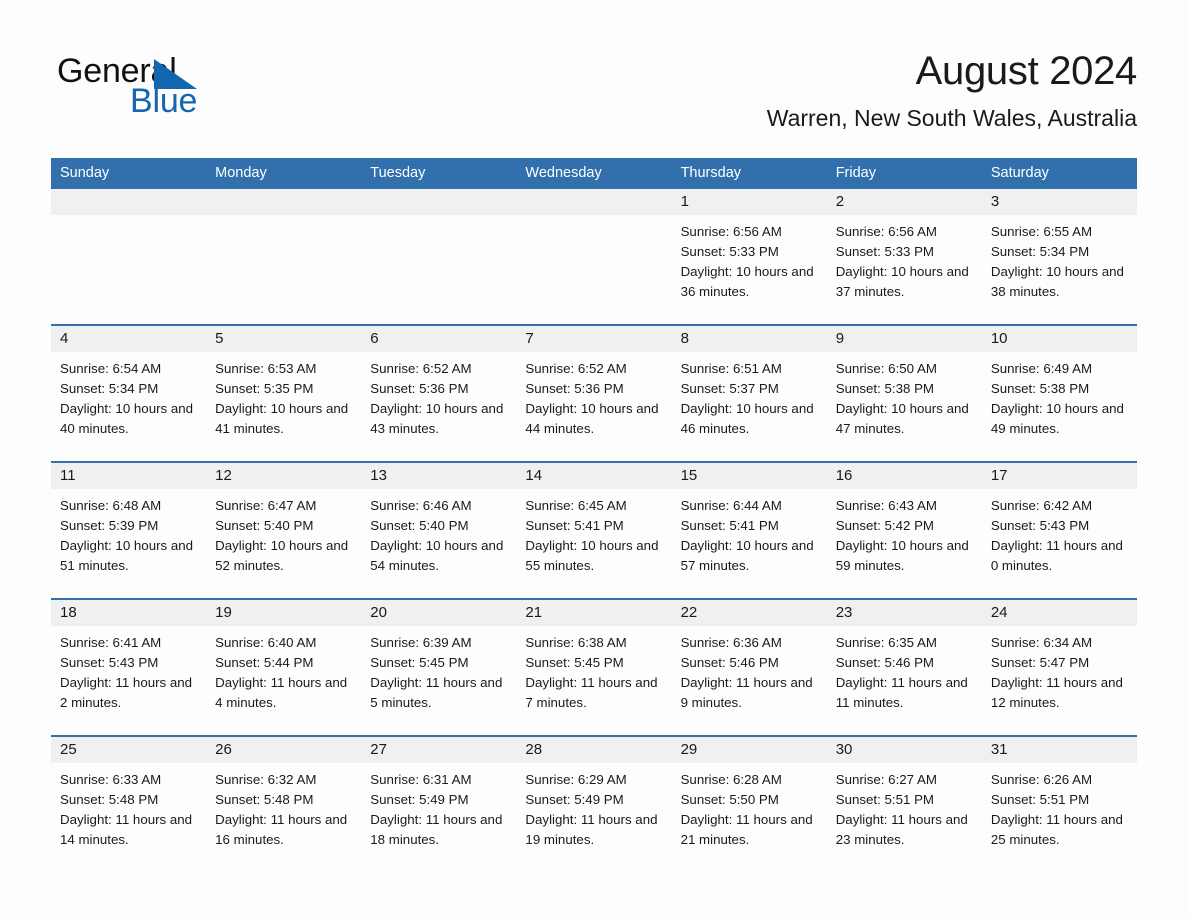 The image size is (1188, 918). Describe the element at coordinates (164, 101) in the screenshot. I see `logo-text-blue: Blue` at that location.